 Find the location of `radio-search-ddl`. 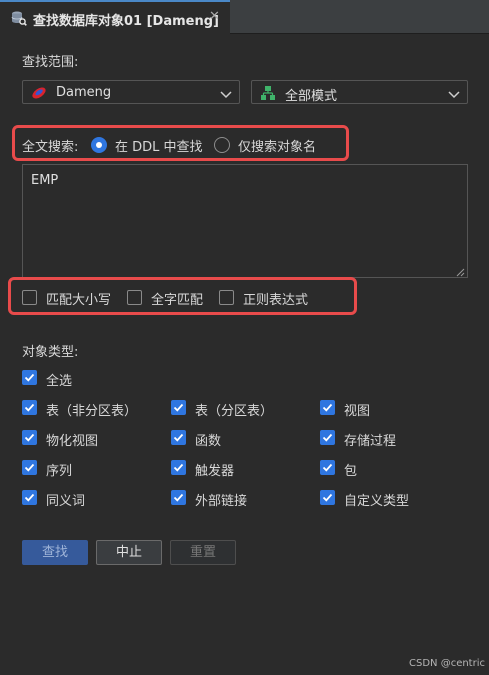

radio-search-ddl is located at coordinates (99, 145).